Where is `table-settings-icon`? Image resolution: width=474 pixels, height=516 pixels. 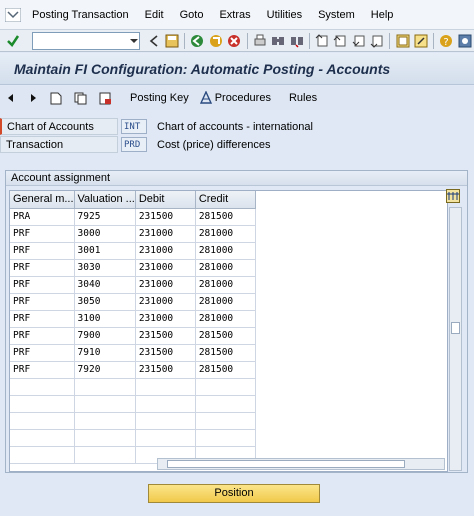 table-settings-icon is located at coordinates (453, 196).